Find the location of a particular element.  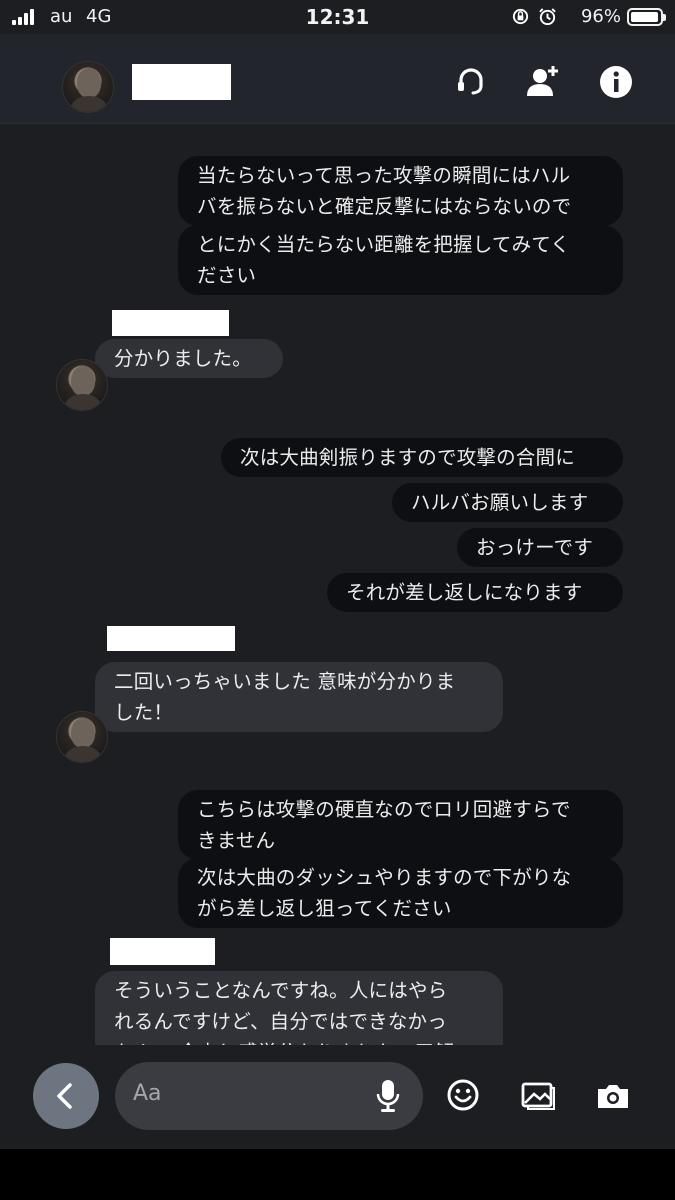

message-bubble-outgoing: 当たらないって思った攻撃の瞬間にはハル バを振らないと確定反撃にはならないので is located at coordinates (400, 191).